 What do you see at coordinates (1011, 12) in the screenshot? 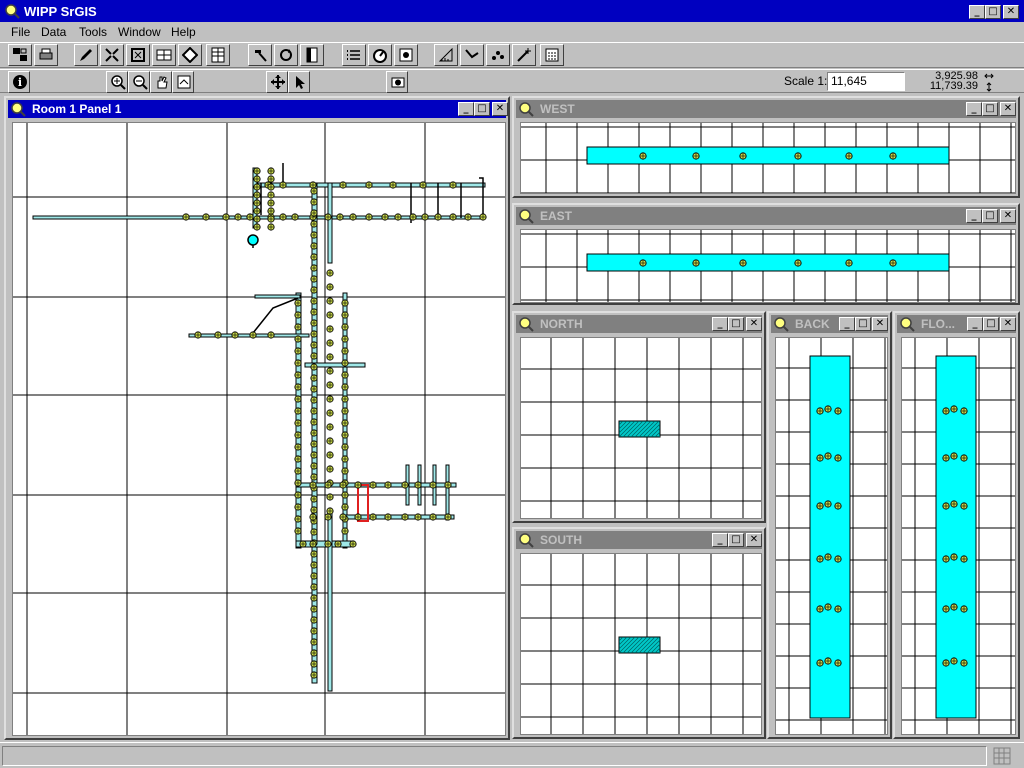
I see `app-close-button: ✕` at bounding box center [1011, 12].